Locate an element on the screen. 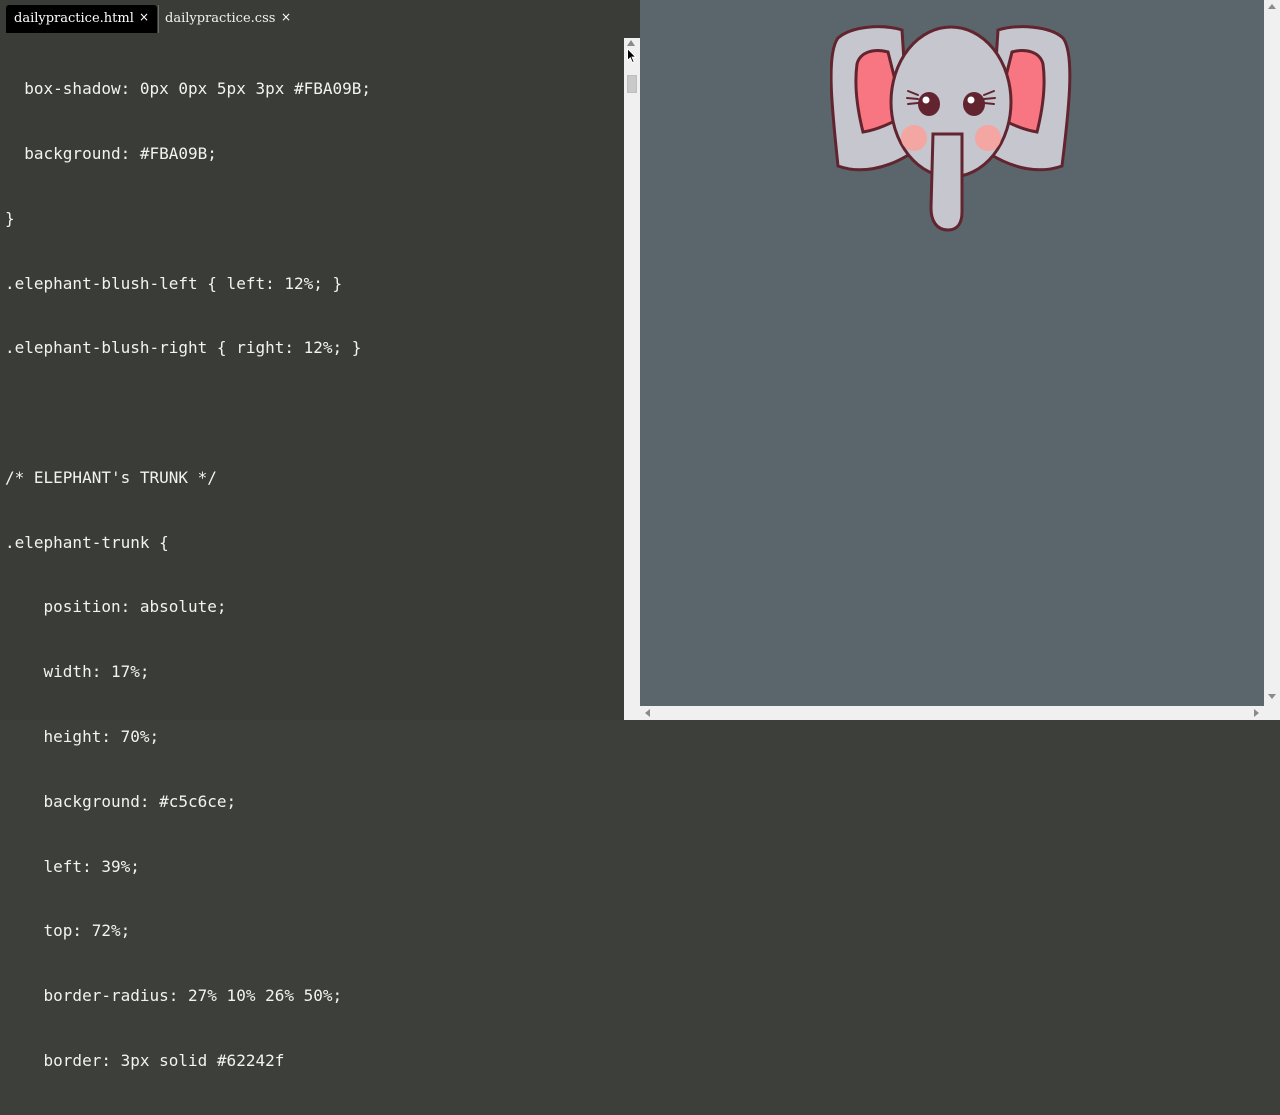 The width and height of the screenshot is (1280, 1115). elephant-blush-left is located at coordinates (914, 138).